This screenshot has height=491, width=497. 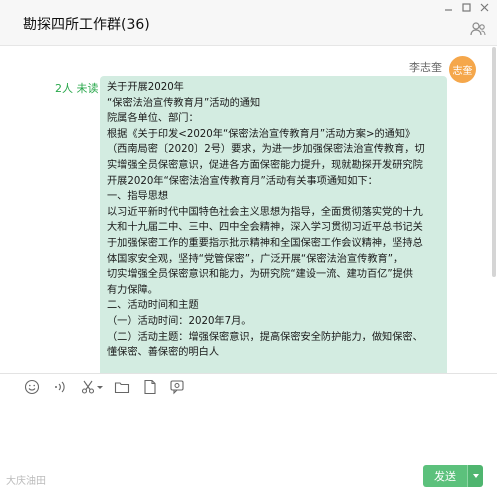 I want to click on emoji-icon, so click(x=32, y=387).